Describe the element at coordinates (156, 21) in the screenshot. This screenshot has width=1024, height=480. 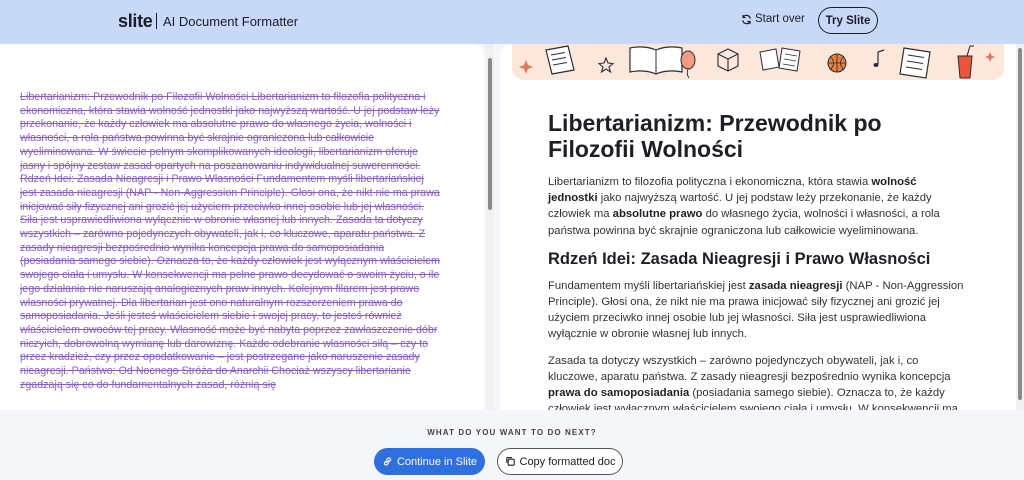
I see `logo-divider` at that location.